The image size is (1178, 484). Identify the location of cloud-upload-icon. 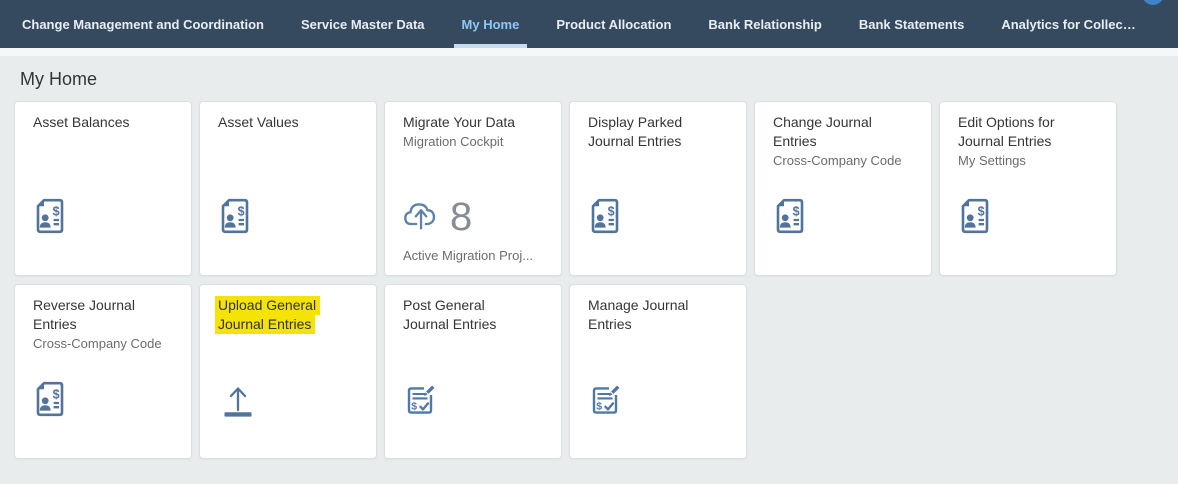
(422, 216).